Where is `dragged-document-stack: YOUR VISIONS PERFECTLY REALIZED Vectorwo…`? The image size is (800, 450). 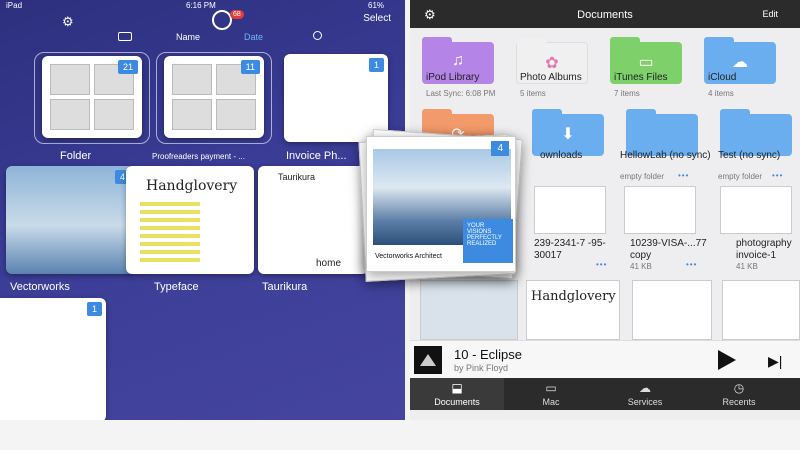
dragged-document-stack: YOUR VISIONS PERFECTLY REALIZED Vectorwo… is located at coordinates (441, 205).